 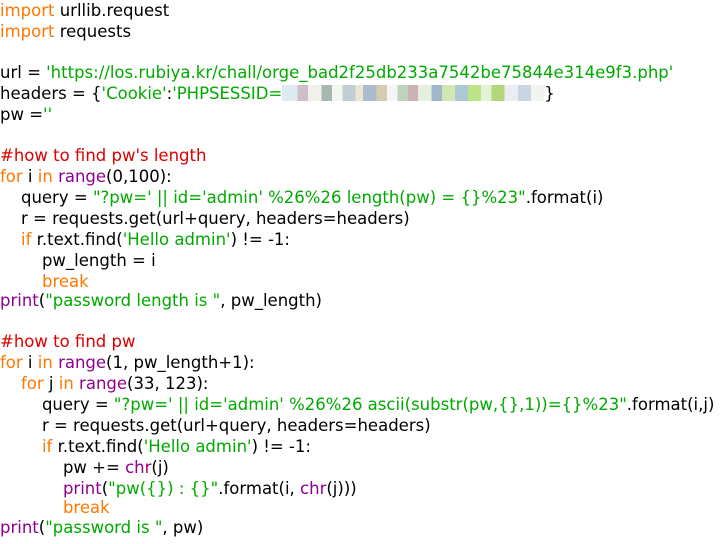 I want to click on string-literal: 'PHPSESSID=, so click(x=227, y=93).